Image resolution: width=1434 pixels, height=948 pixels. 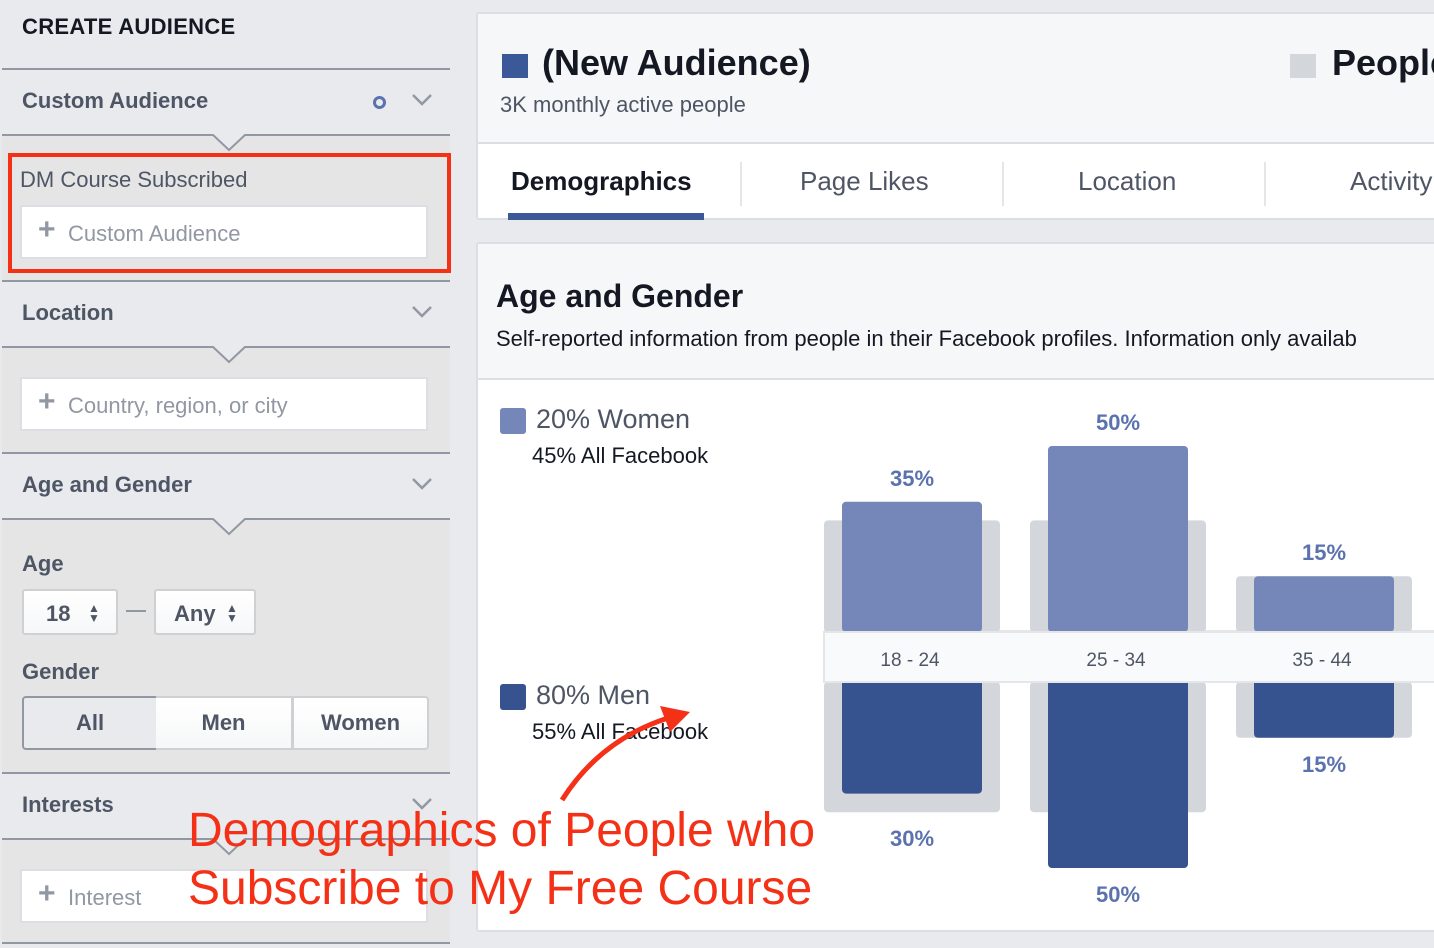 What do you see at coordinates (623, 104) in the screenshot?
I see `audience-size: 3K monthly active people` at bounding box center [623, 104].